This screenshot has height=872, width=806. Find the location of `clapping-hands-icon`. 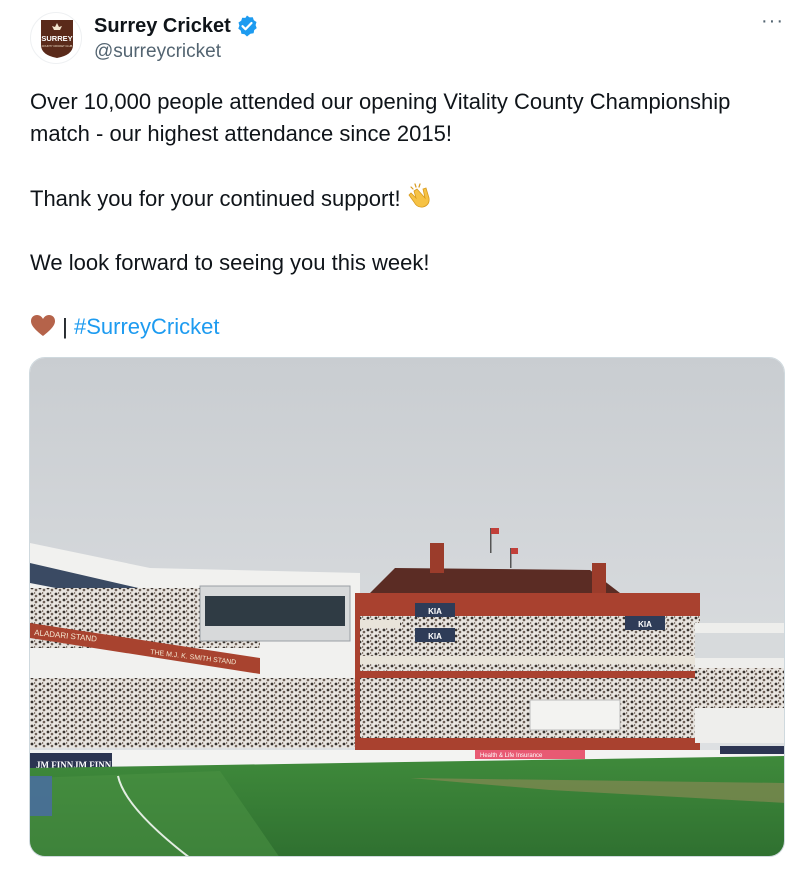

clapping-hands-icon is located at coordinates (419, 195).